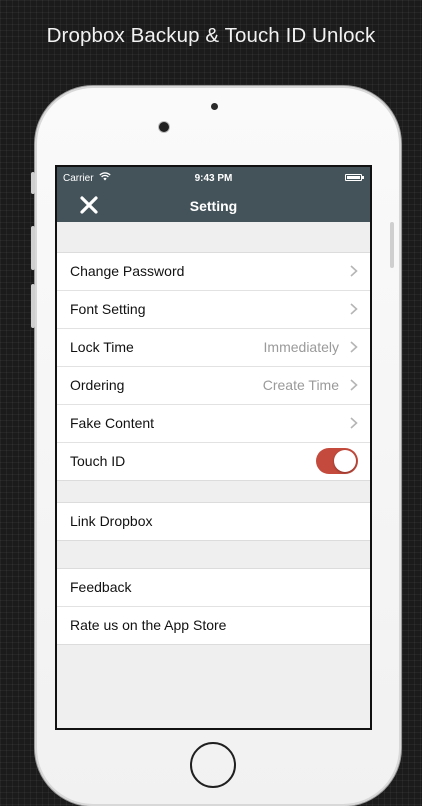 This screenshot has height=806, width=422. Describe the element at coordinates (213, 461) in the screenshot. I see `touch-id-row: Touch ID` at that location.